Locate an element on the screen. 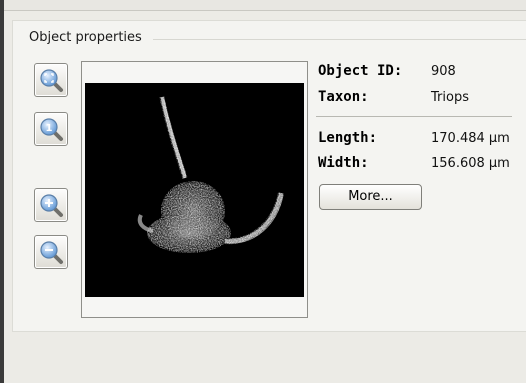 The width and height of the screenshot is (526, 383). object-id-label: Object ID: is located at coordinates (360, 71).